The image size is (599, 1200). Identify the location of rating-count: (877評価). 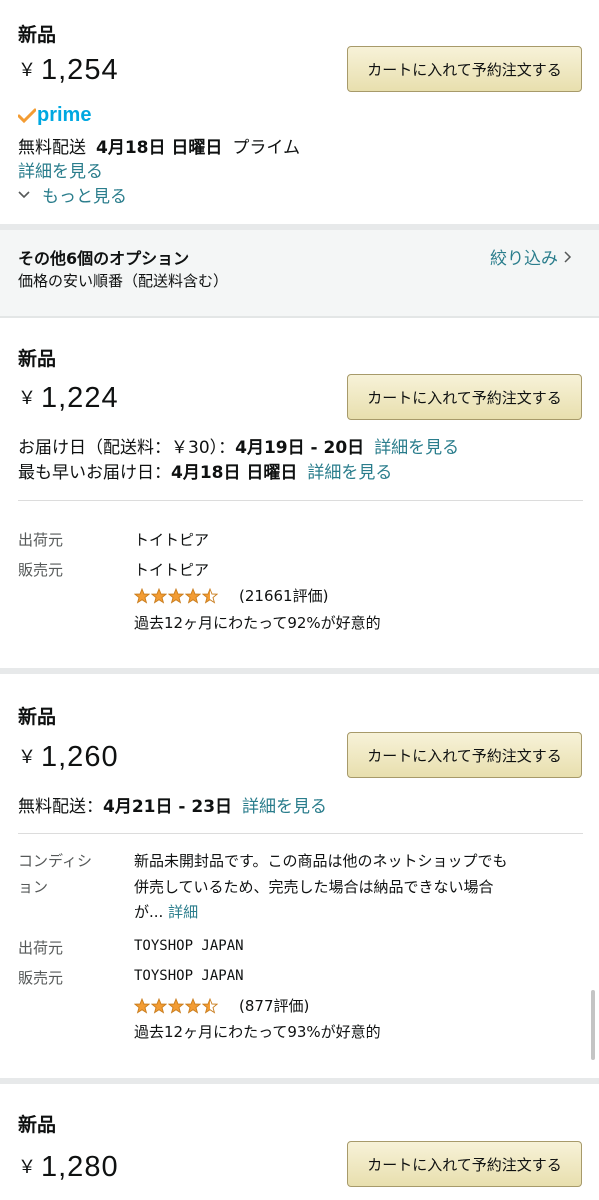
(274, 1006).